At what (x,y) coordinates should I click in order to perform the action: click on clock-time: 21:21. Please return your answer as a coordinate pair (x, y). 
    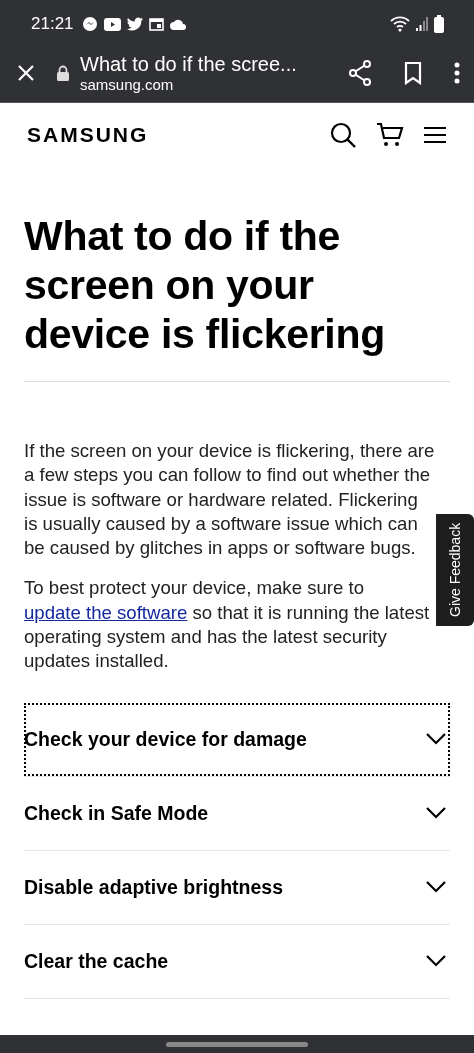
    Looking at the image, I should click on (52, 24).